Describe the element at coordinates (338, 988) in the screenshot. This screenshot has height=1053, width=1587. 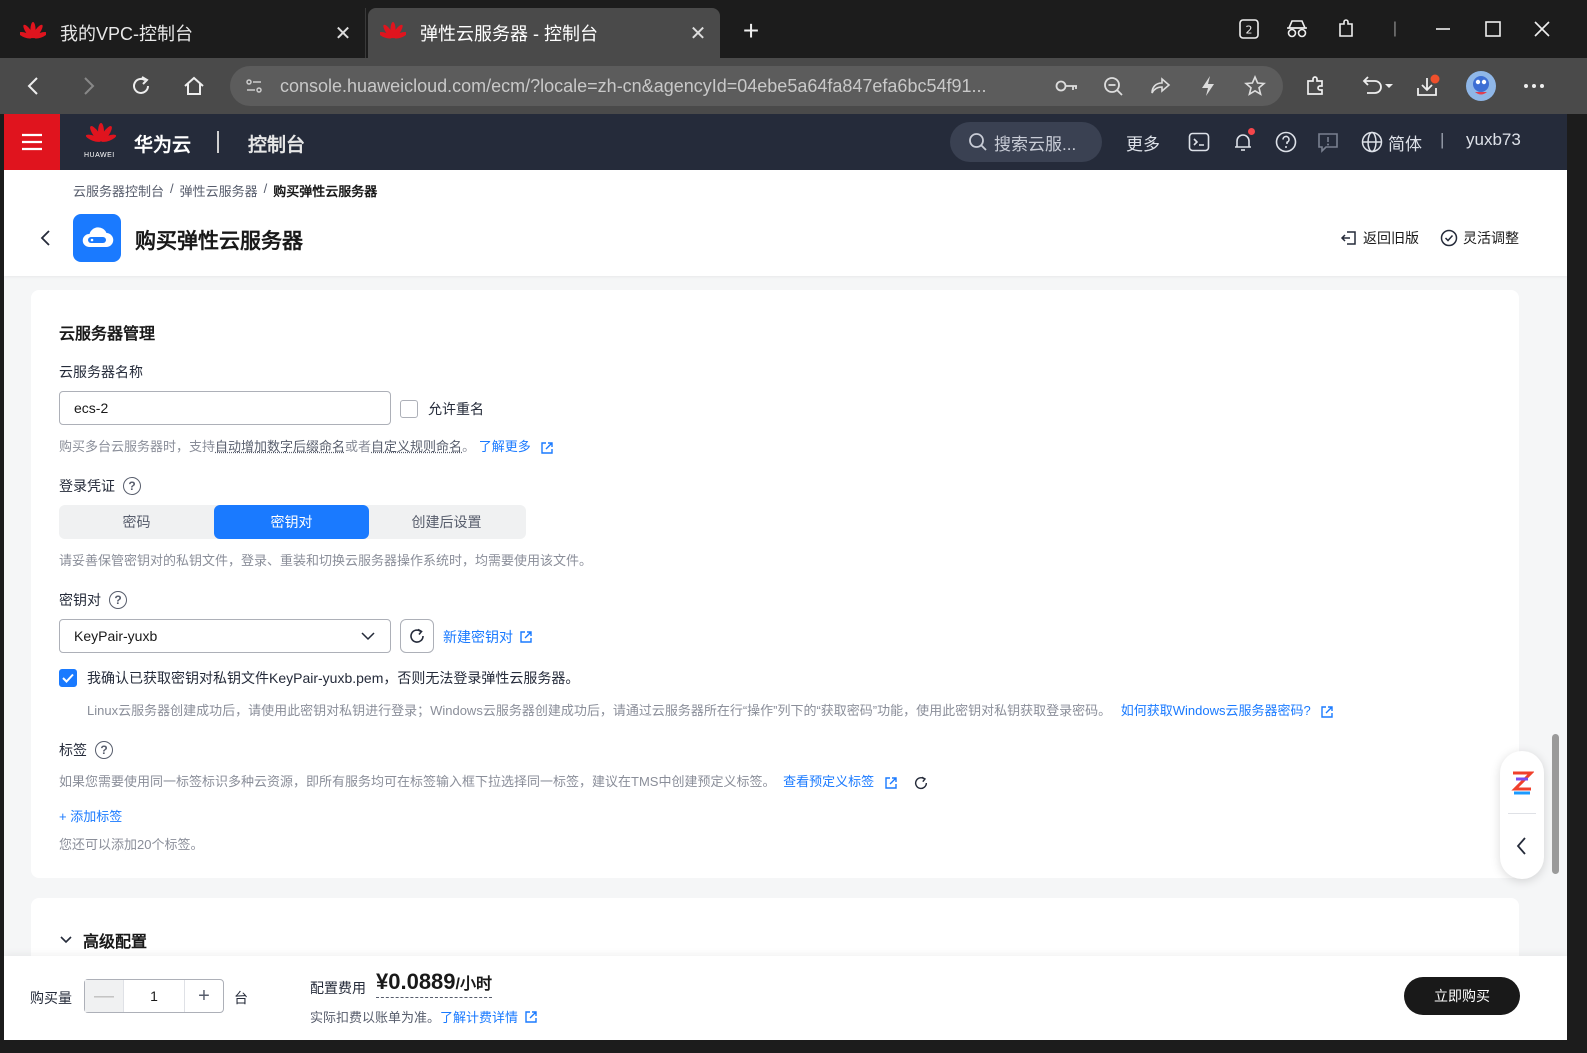
I see `fee-label: 配置费用` at that location.